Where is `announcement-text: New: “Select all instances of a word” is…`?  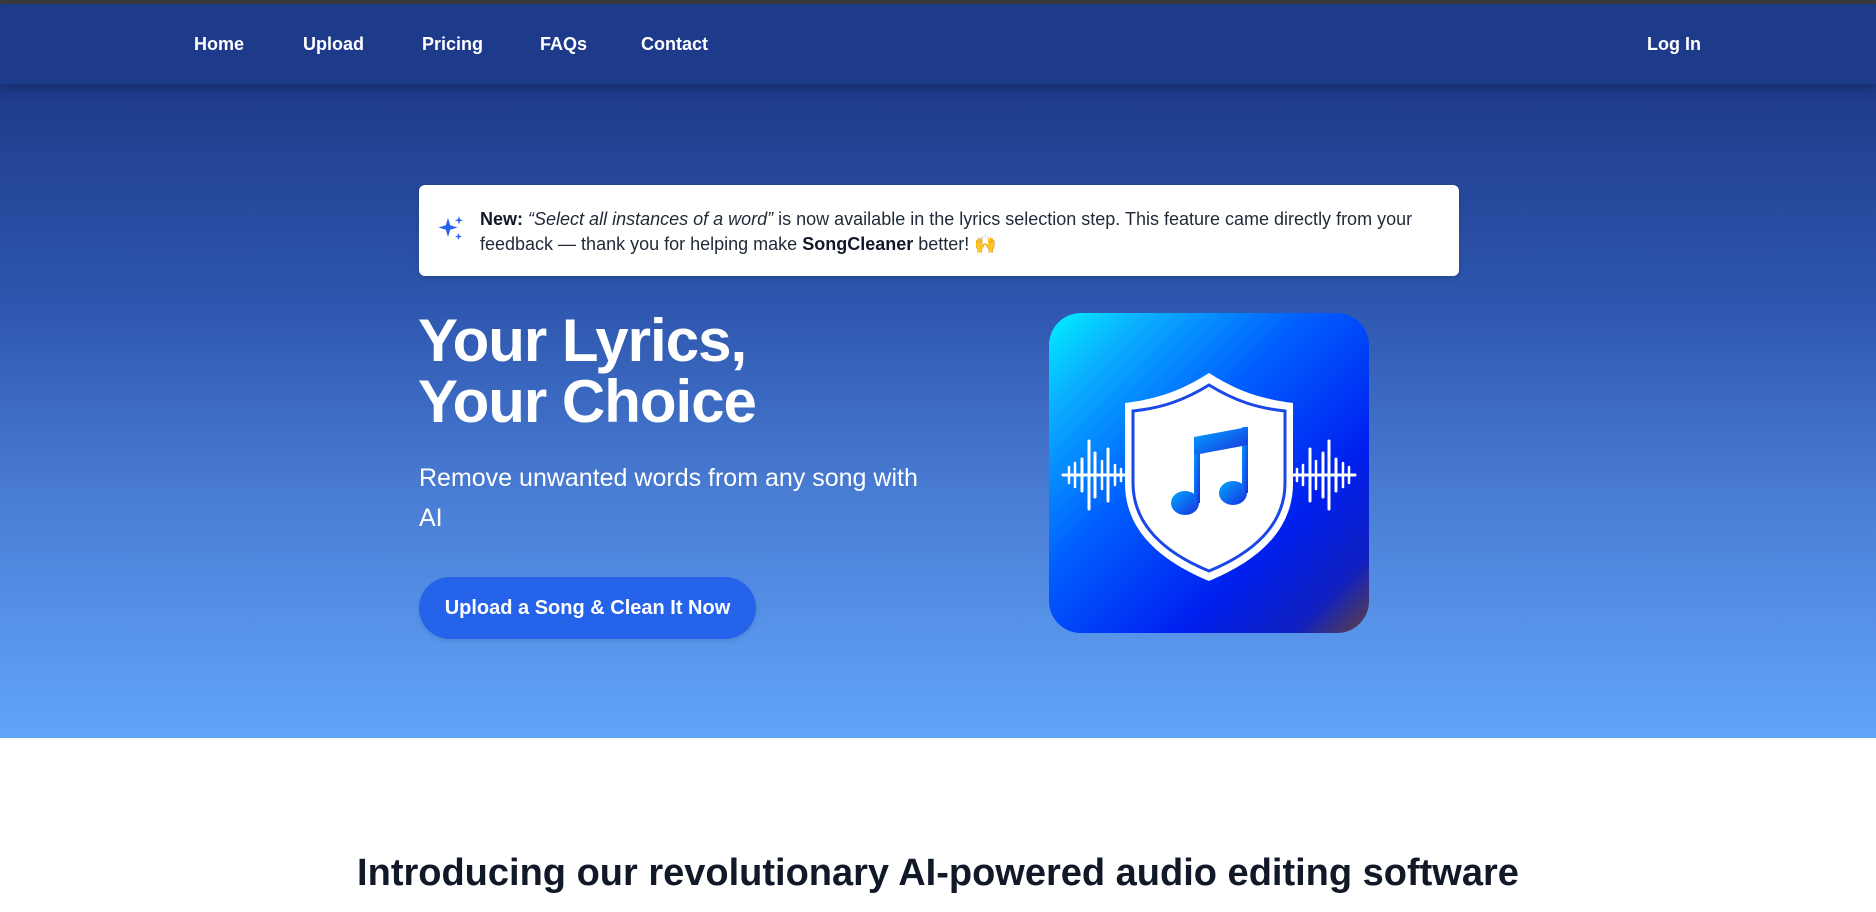
announcement-text: New: “Select all instances of a word” is… is located at coordinates (960, 232).